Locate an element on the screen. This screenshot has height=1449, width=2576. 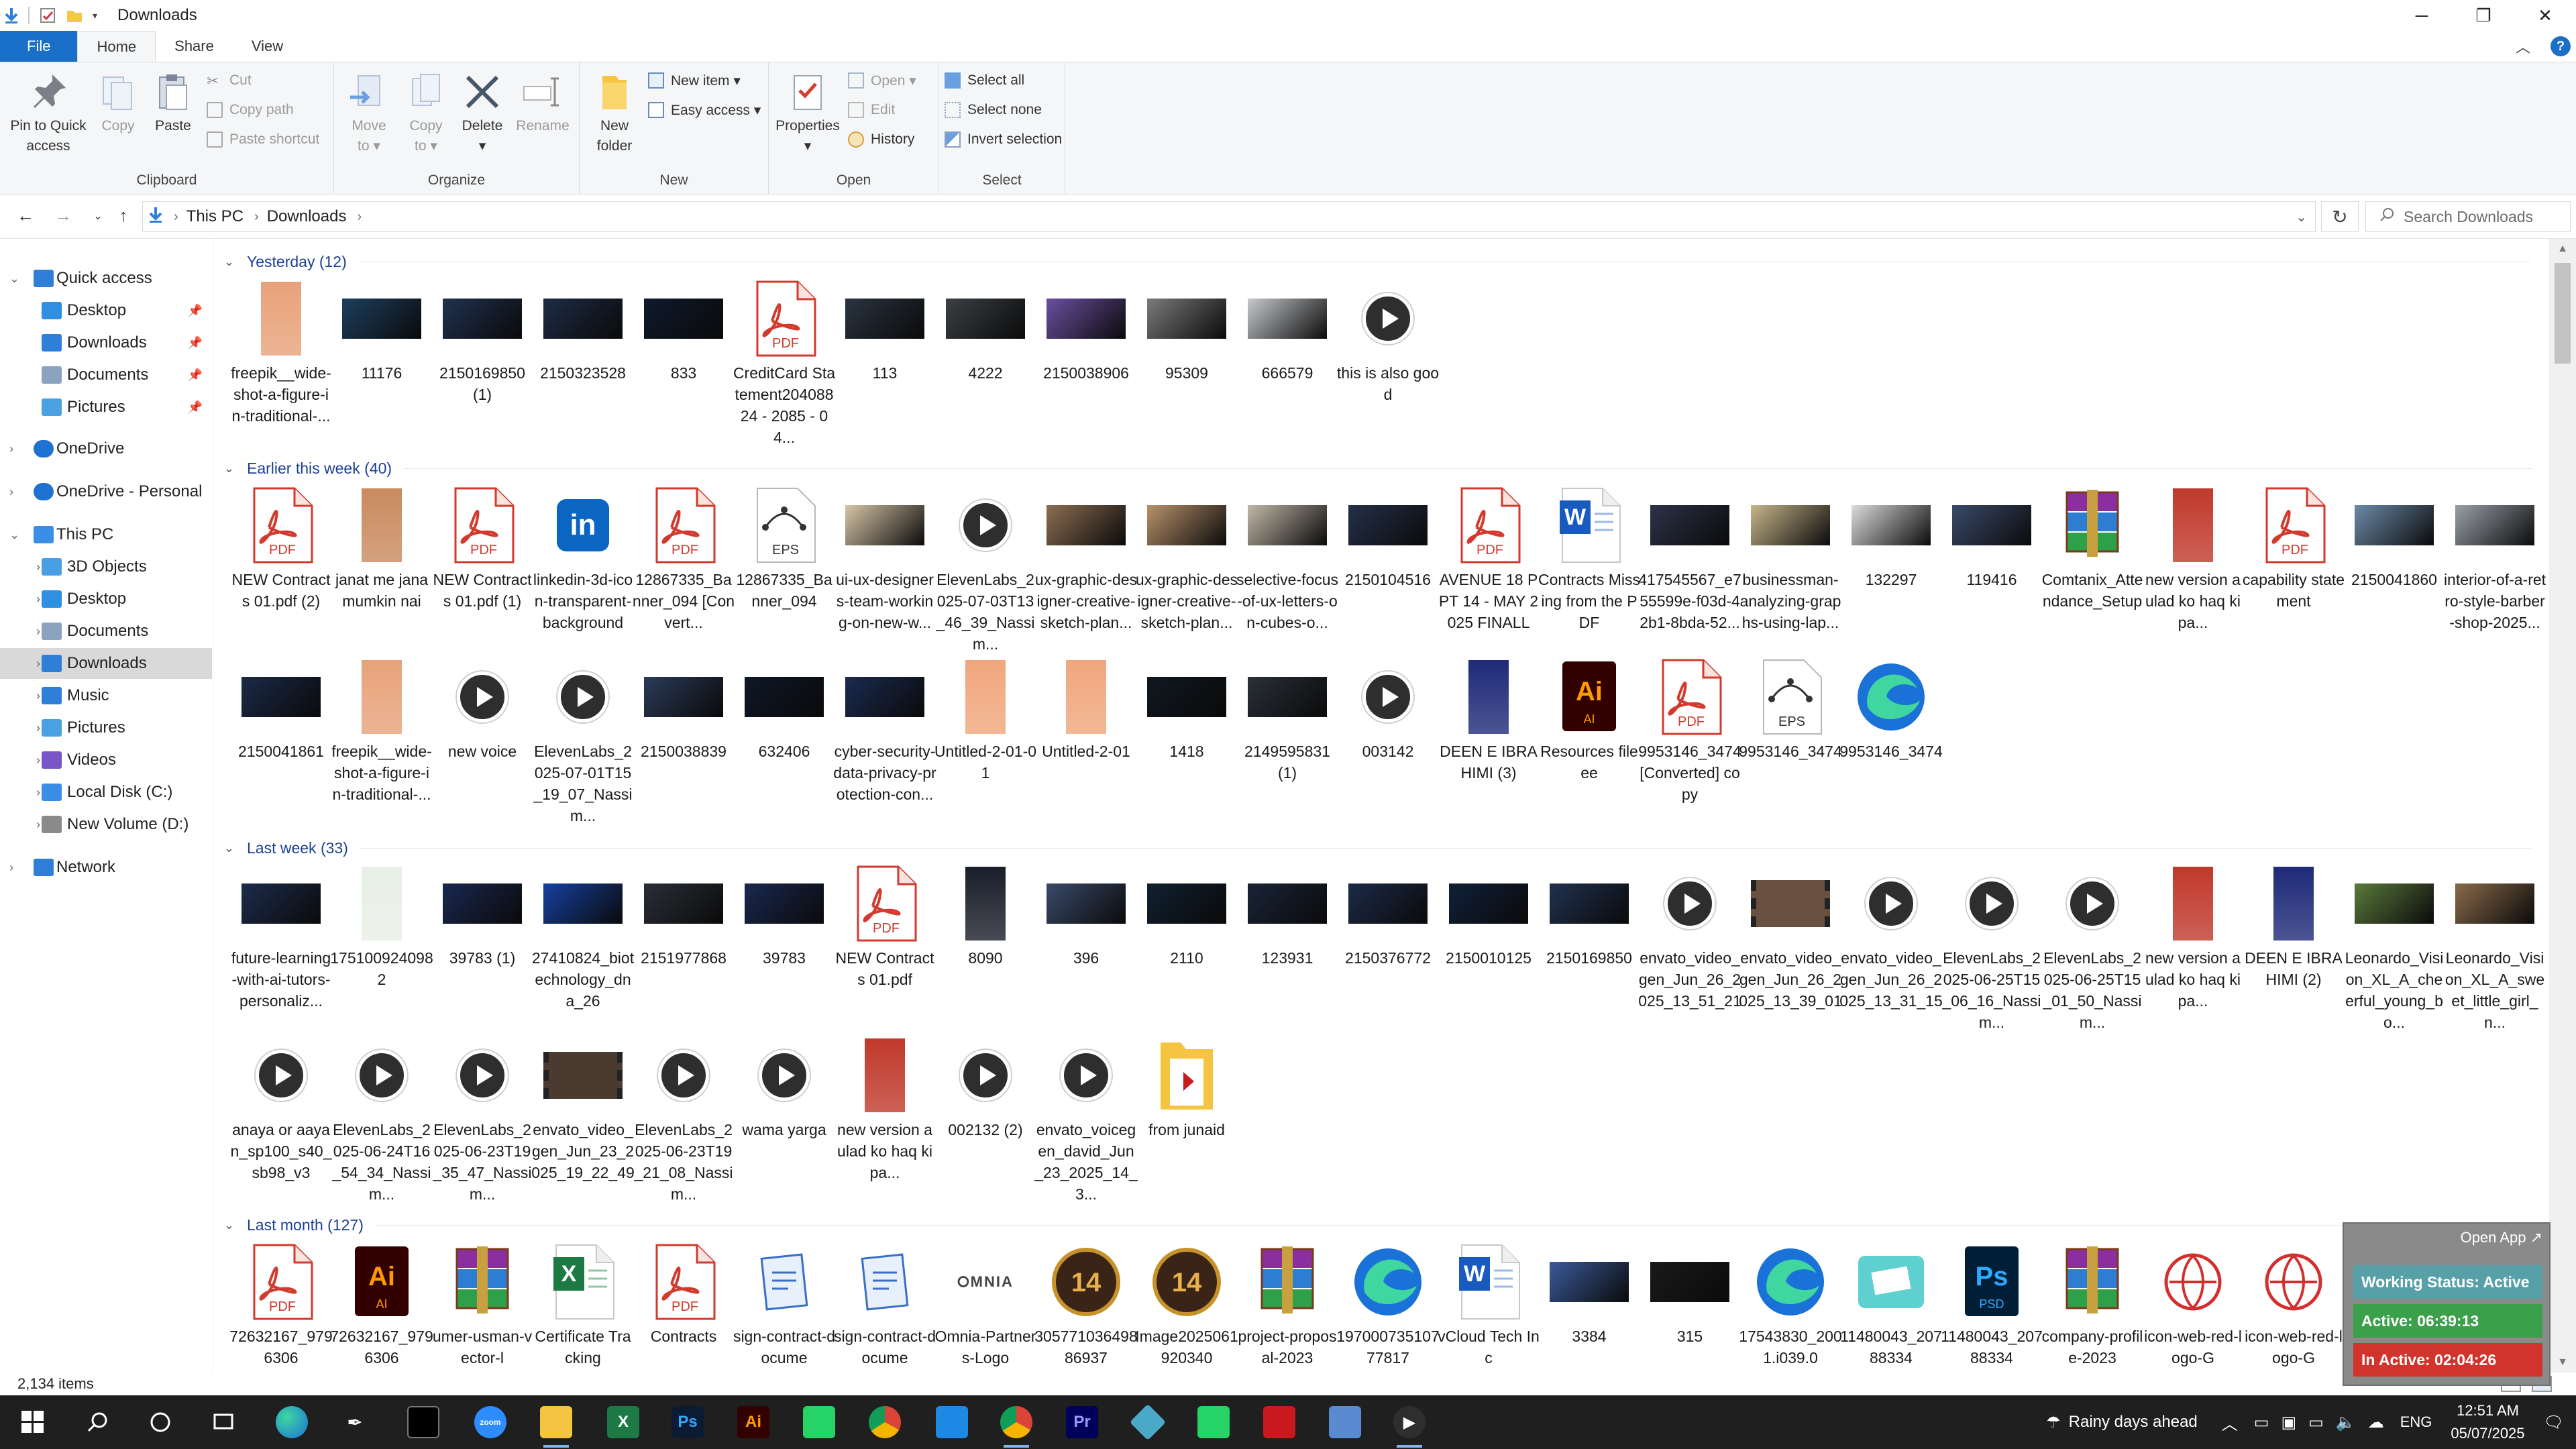
delete-dropdown: ▾ is located at coordinates (482, 146).